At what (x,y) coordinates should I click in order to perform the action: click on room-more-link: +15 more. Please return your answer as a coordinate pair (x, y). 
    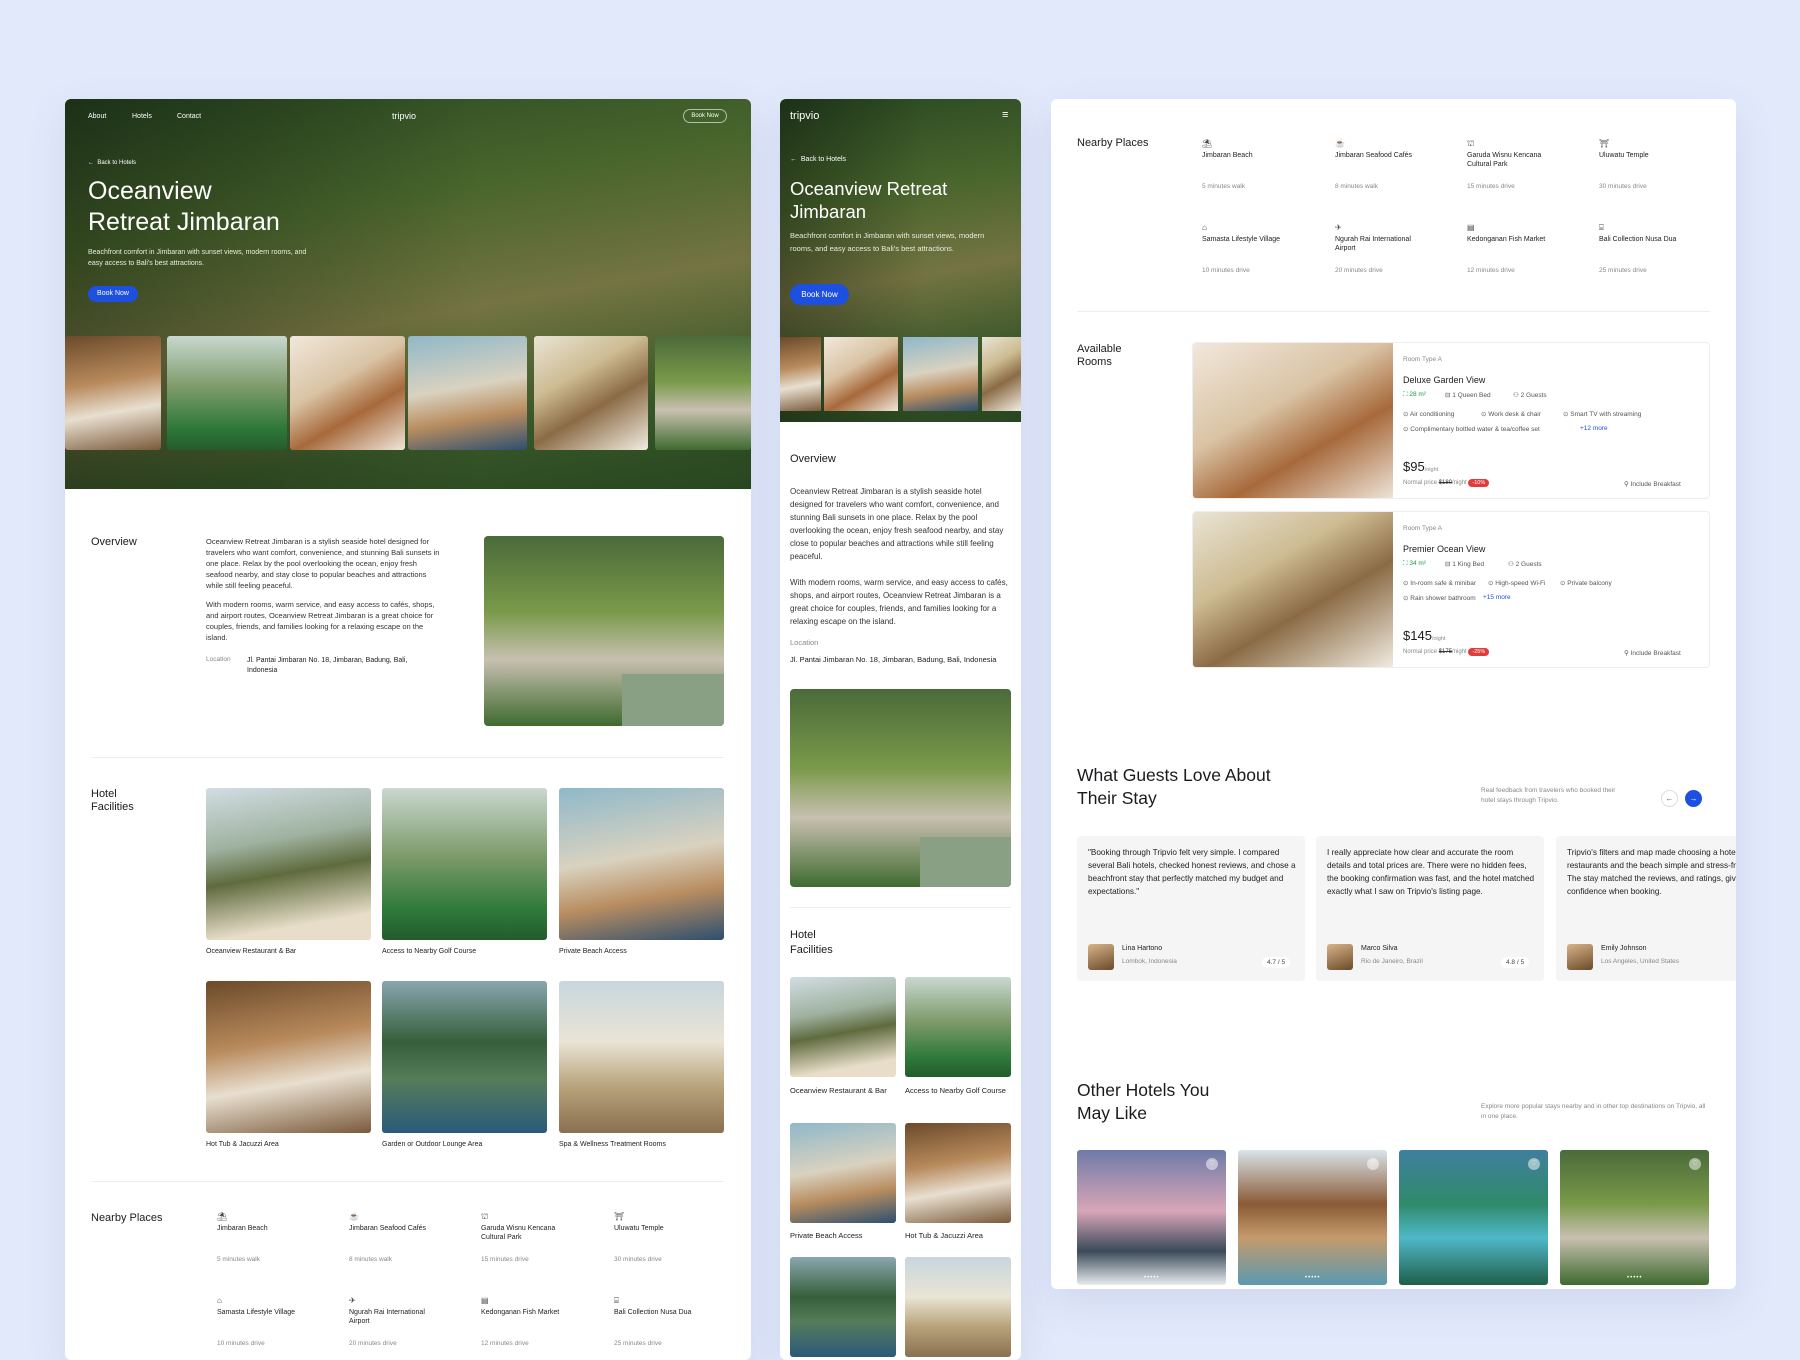
    Looking at the image, I should click on (1497, 597).